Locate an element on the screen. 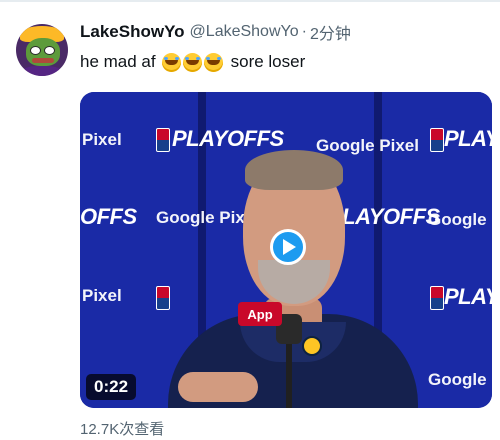 The image size is (500, 440). tweet-text-end: sore loser is located at coordinates (268, 61).